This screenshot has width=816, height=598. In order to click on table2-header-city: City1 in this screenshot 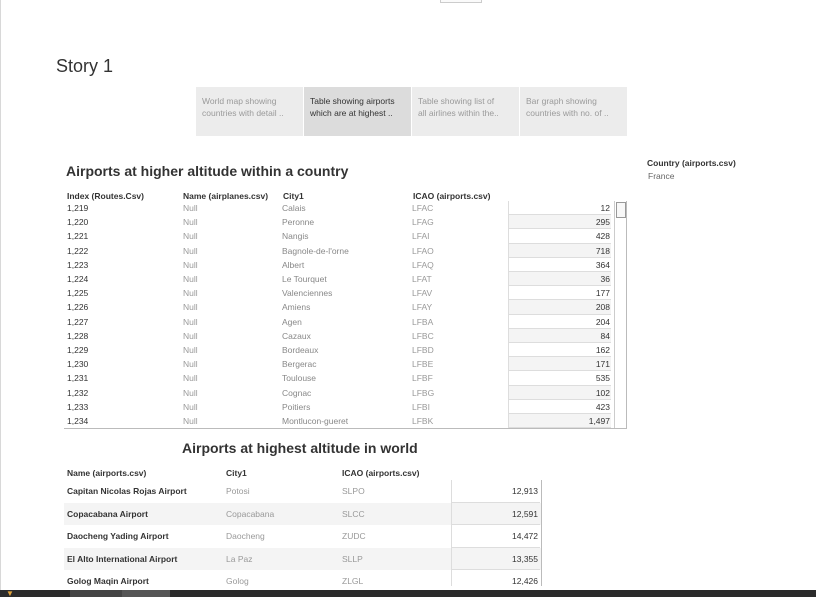, I will do `click(236, 473)`.